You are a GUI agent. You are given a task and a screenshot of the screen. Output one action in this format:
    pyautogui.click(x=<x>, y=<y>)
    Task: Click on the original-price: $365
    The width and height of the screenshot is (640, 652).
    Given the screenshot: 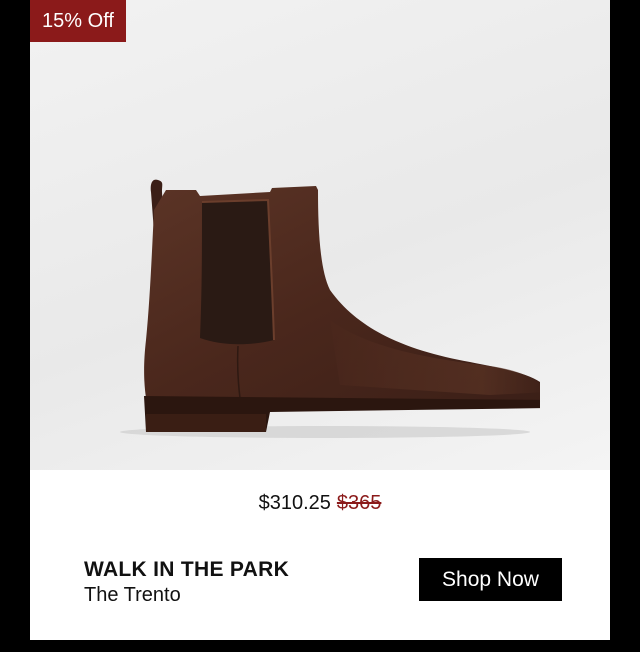 What is the action you would take?
    pyautogui.click(x=359, y=503)
    